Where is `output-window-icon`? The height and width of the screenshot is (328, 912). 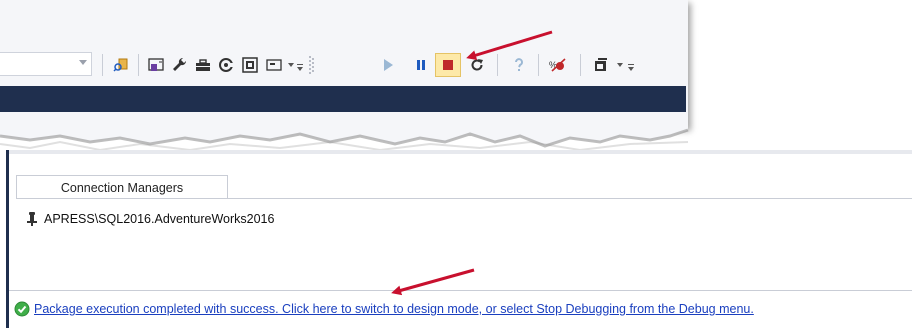 output-window-icon is located at coordinates (601, 64).